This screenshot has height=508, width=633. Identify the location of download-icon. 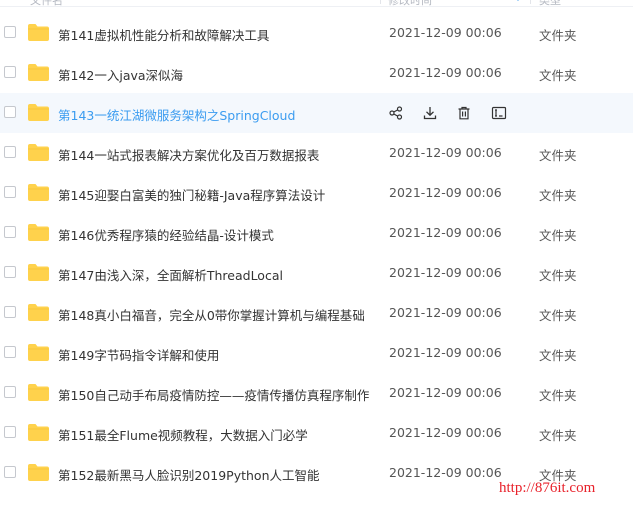
(430, 113).